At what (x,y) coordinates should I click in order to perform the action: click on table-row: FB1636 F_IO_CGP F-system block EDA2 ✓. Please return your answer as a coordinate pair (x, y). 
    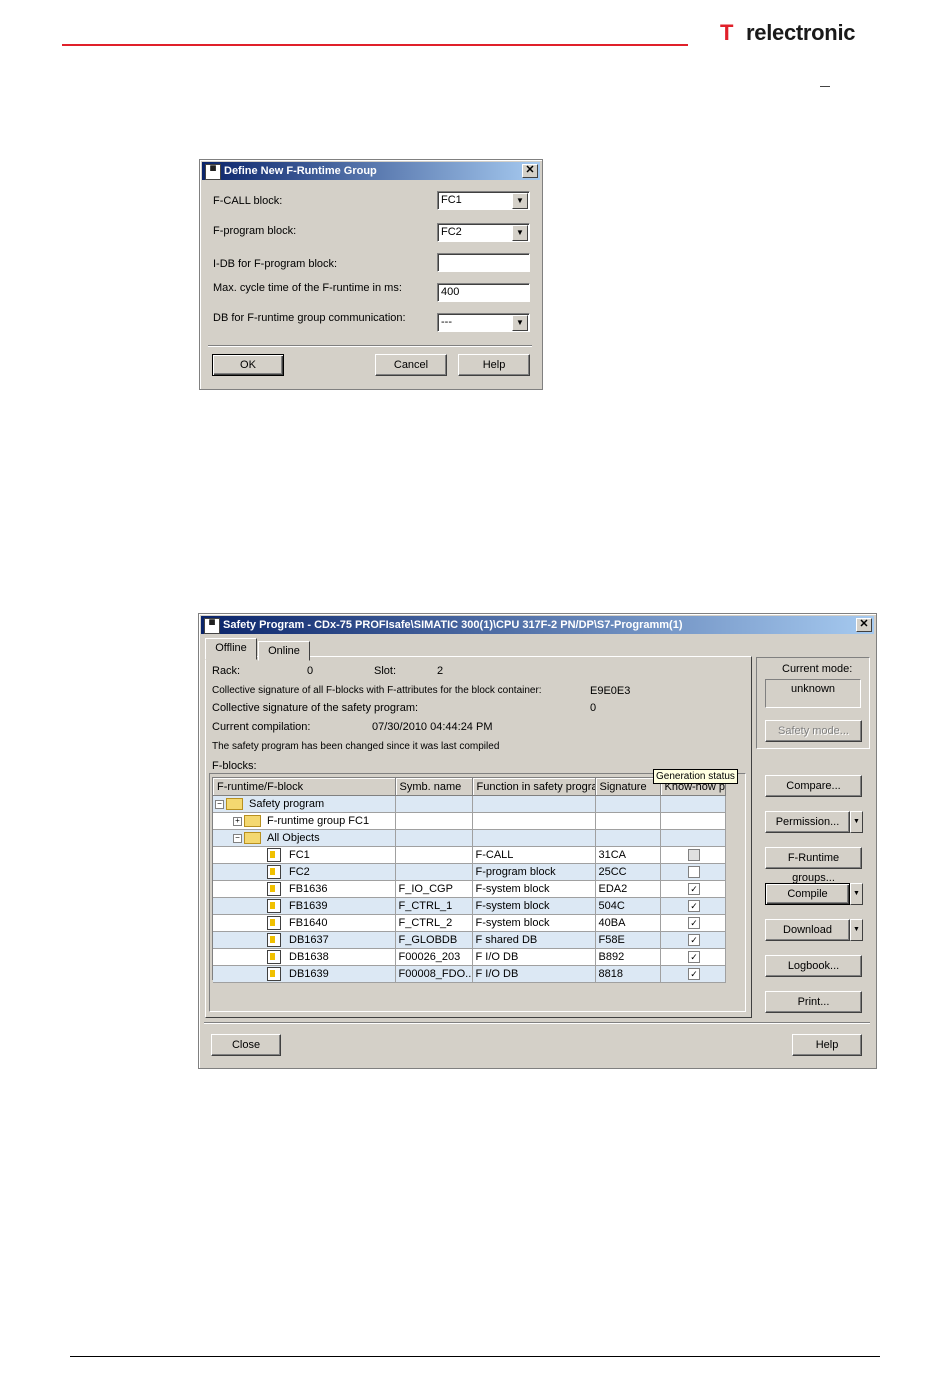
    Looking at the image, I should click on (469, 889).